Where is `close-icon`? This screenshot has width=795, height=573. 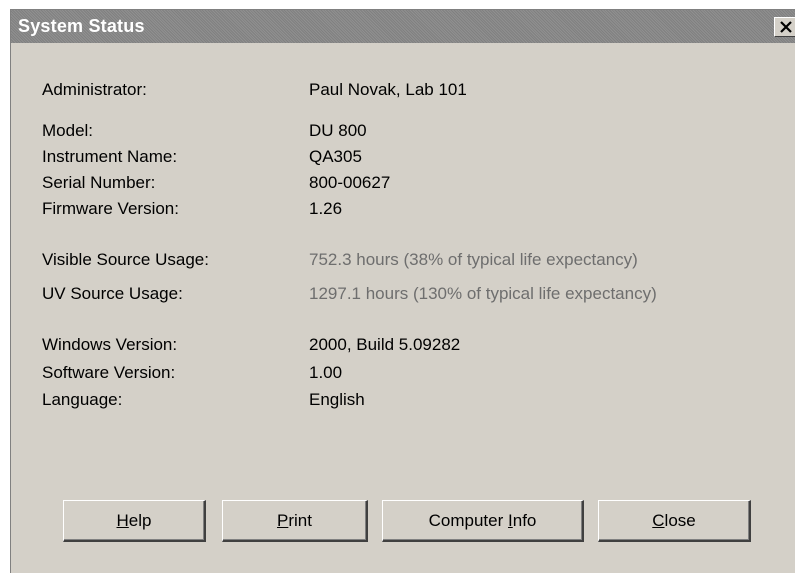
close-icon is located at coordinates (786, 27).